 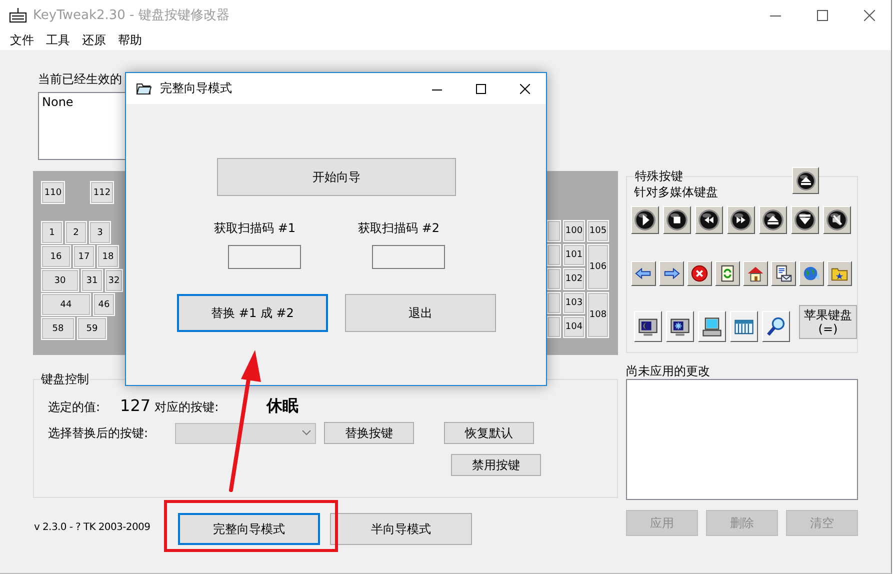 I want to click on field-label: 选定的值:, so click(x=74, y=407).